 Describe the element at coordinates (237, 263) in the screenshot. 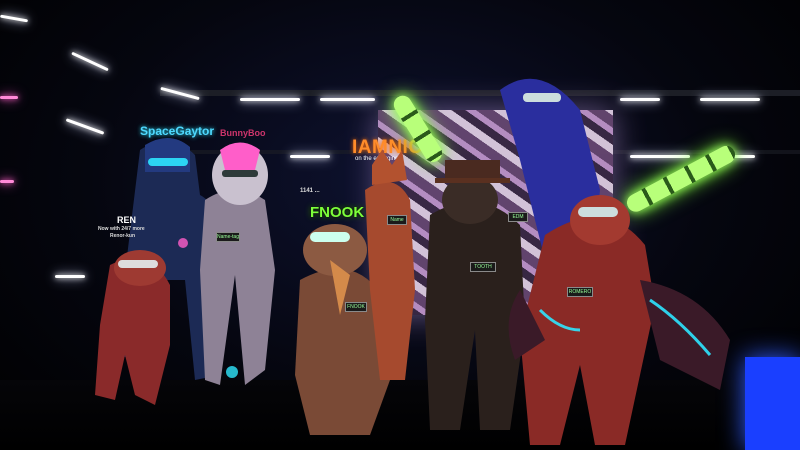

I see `avatar-pink` at that location.